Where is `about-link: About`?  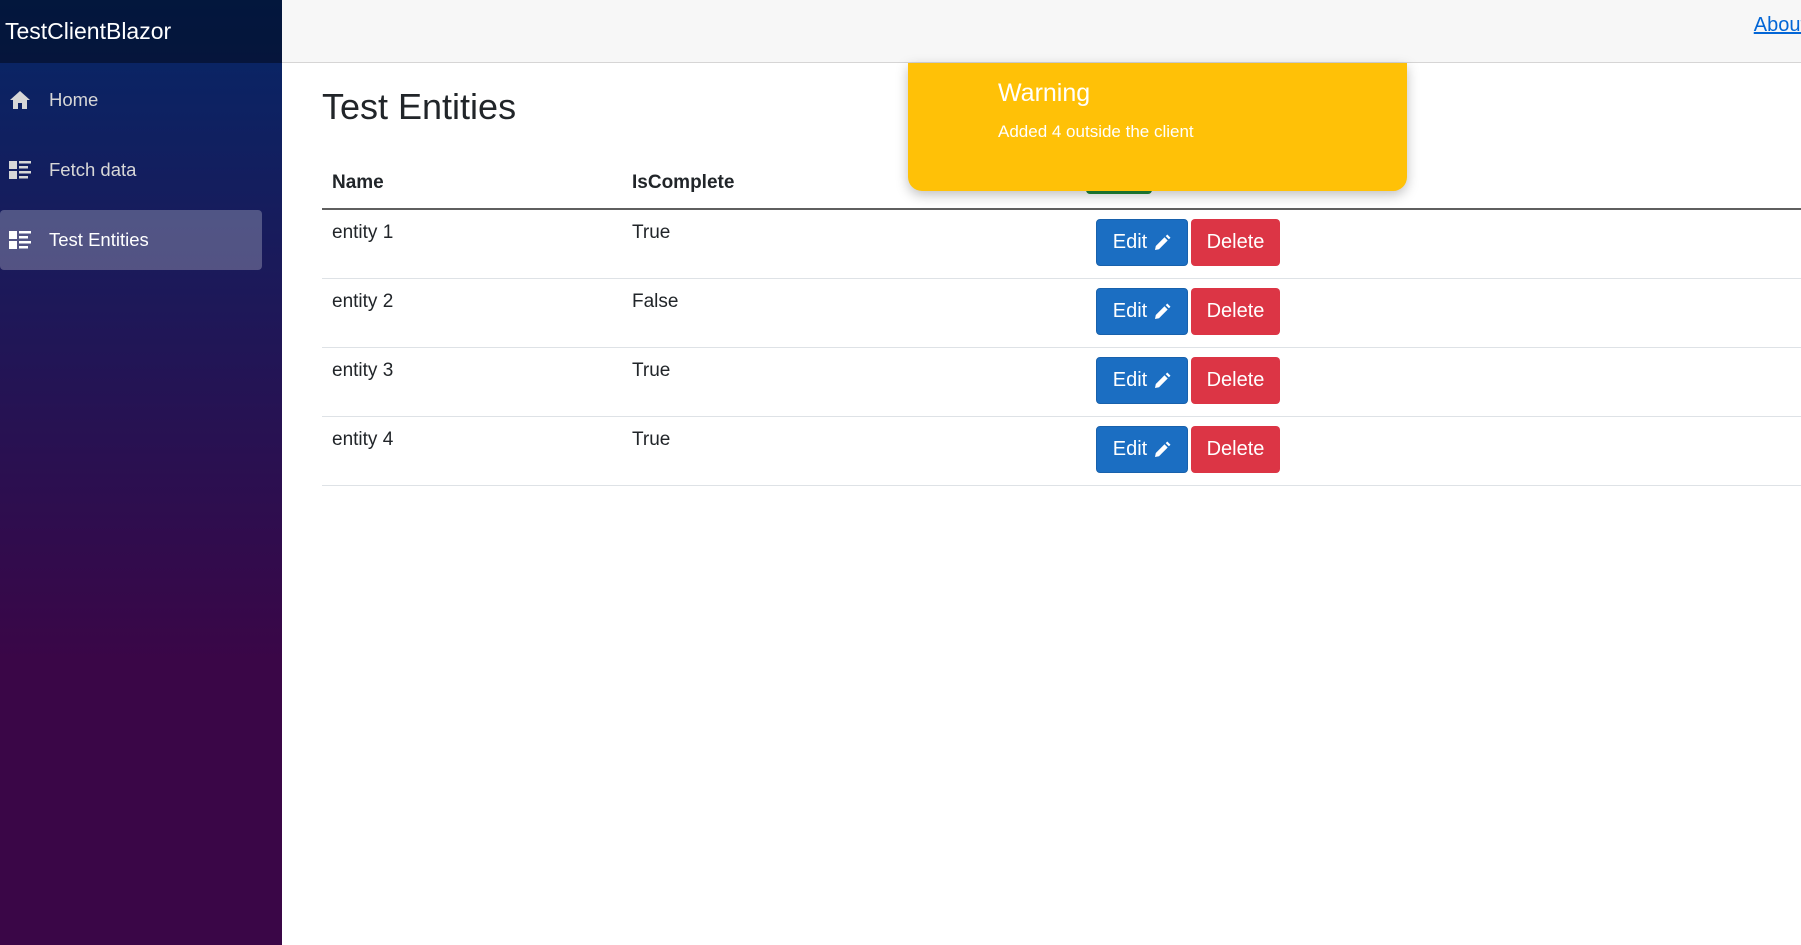 about-link: About is located at coordinates (1777, 25).